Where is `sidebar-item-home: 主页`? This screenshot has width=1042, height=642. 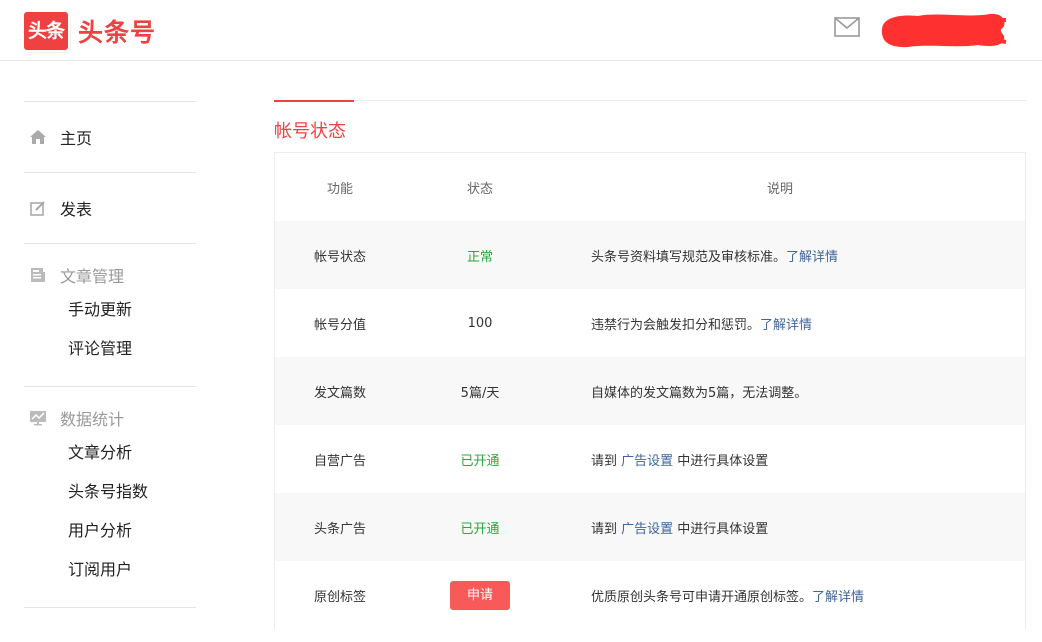 sidebar-item-home: 主页 is located at coordinates (110, 137).